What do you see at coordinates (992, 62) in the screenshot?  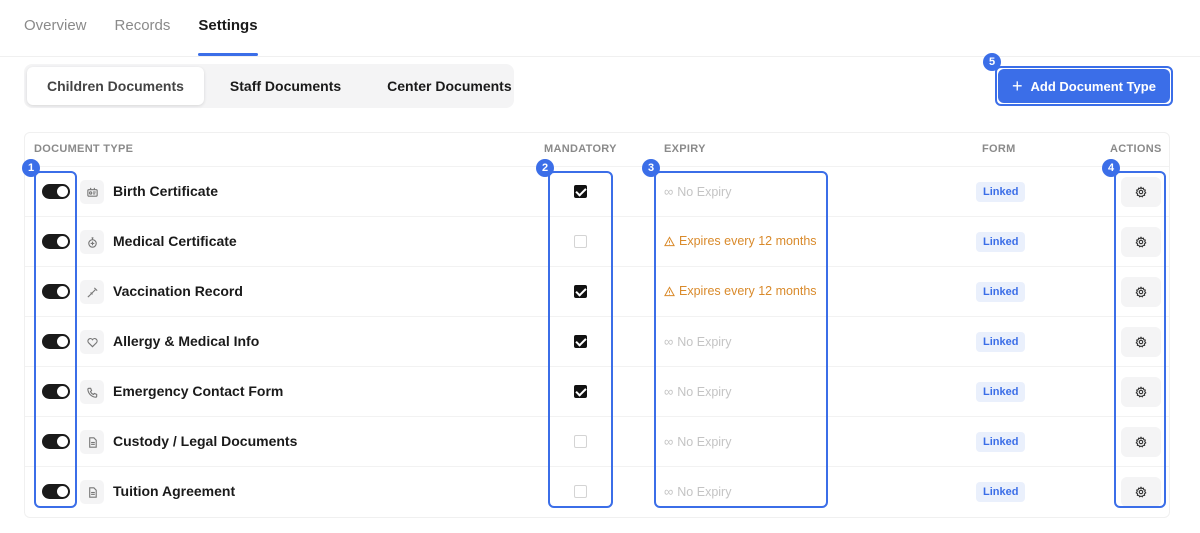 I see `annotation-marker-5: 5` at bounding box center [992, 62].